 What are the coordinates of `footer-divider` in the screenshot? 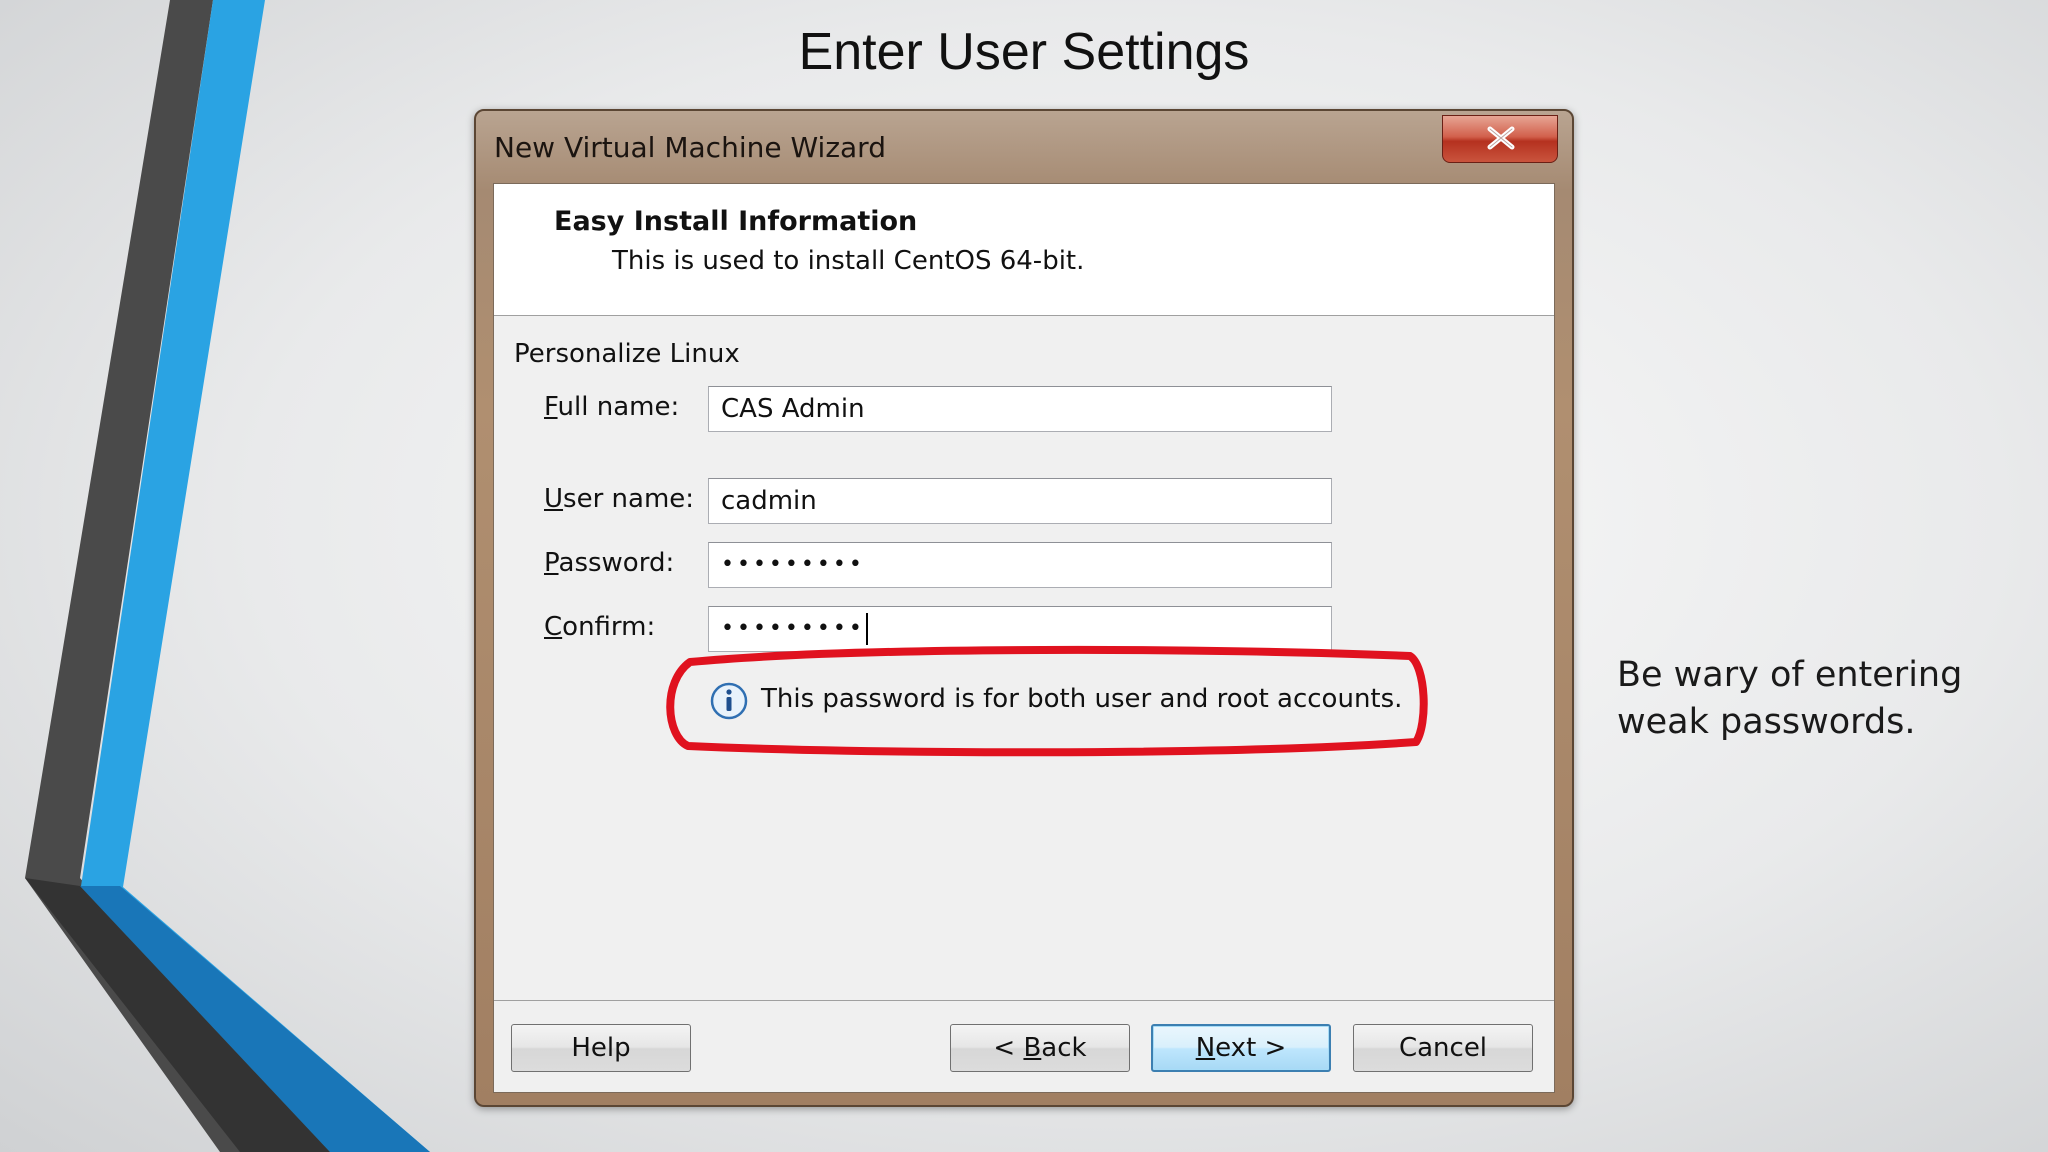 It's located at (1024, 1000).